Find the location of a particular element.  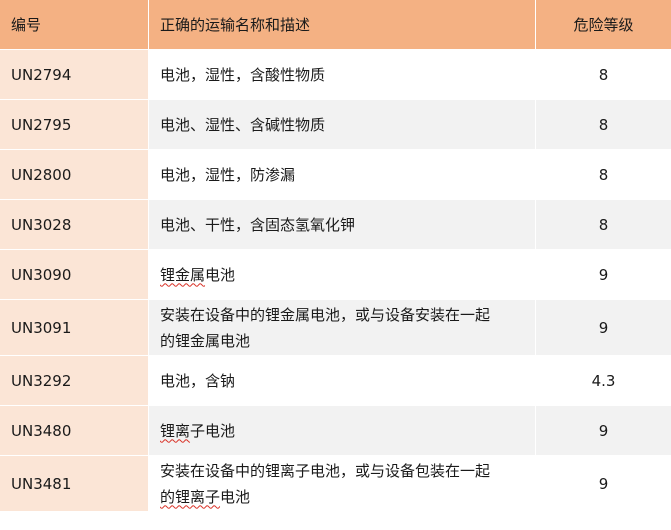

un-code: UN3481 is located at coordinates (74, 484).